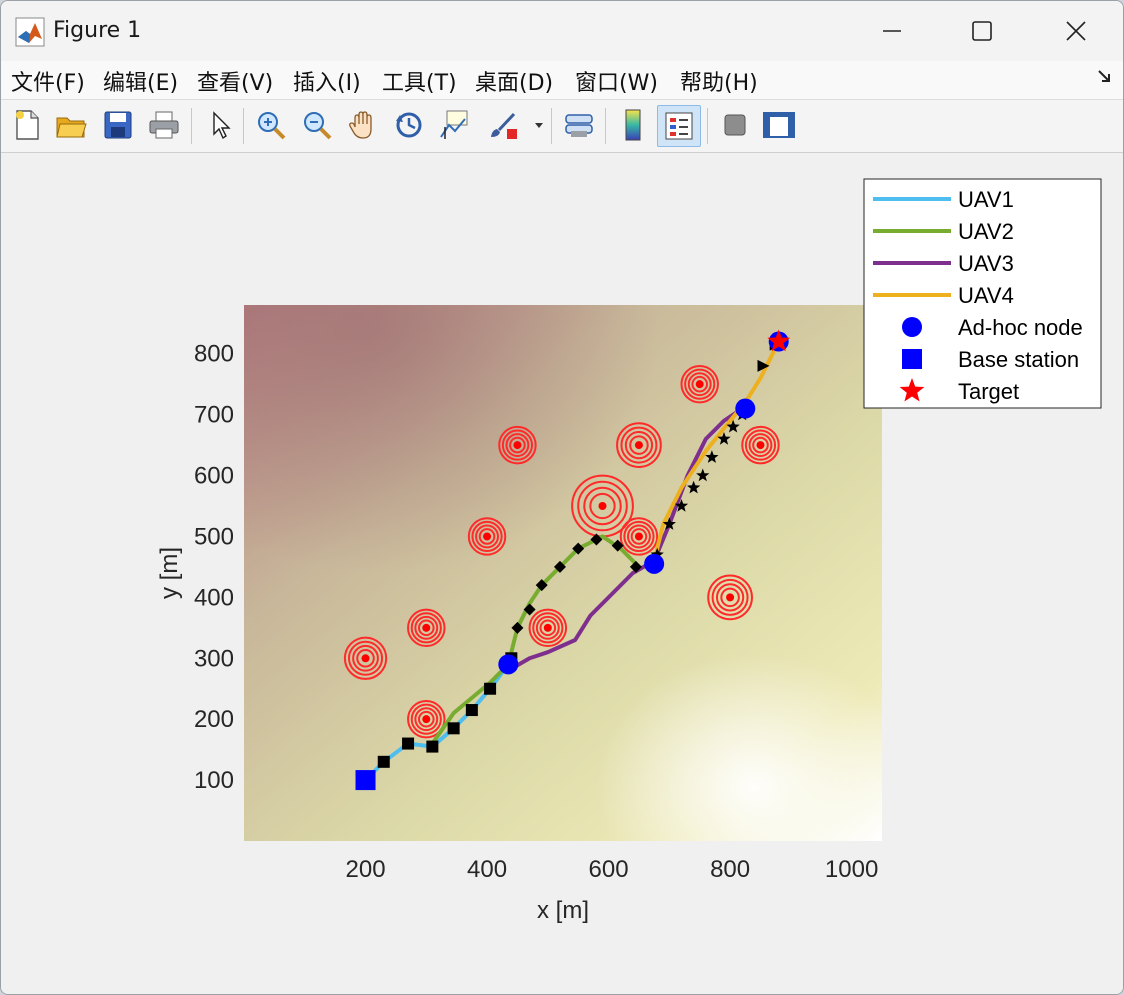  I want to click on y-tick-label: 500, so click(214, 536).